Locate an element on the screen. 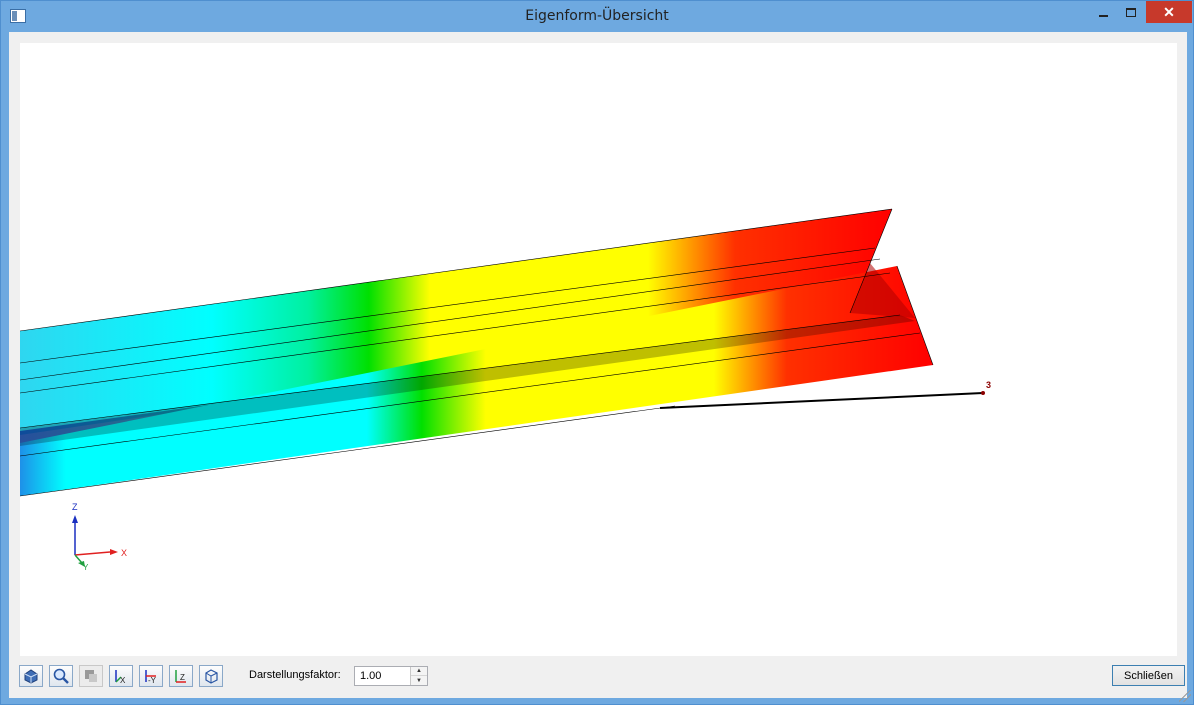 The width and height of the screenshot is (1194, 705). view-minus-y-icon: -Y is located at coordinates (151, 677).